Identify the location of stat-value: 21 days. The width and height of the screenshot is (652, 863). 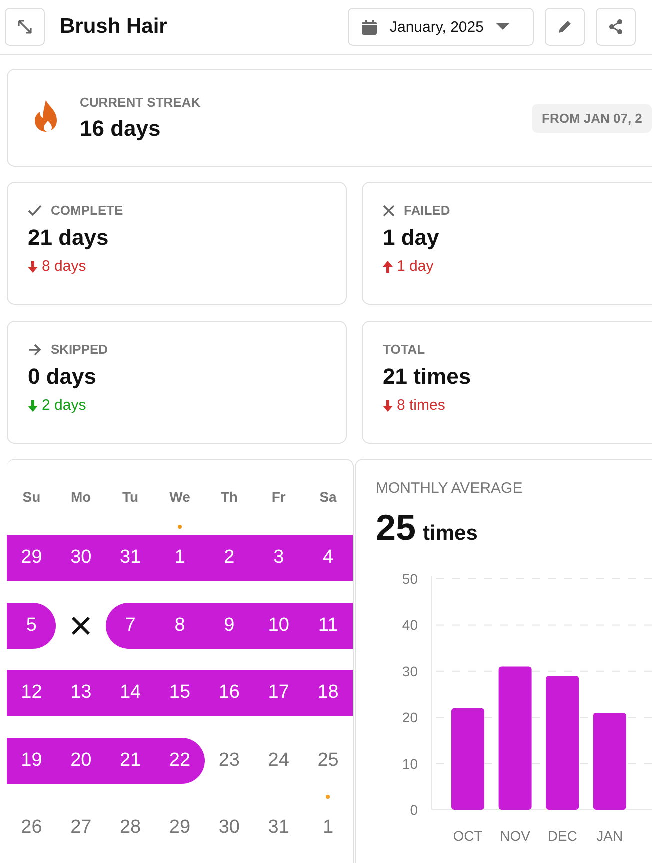
(69, 238).